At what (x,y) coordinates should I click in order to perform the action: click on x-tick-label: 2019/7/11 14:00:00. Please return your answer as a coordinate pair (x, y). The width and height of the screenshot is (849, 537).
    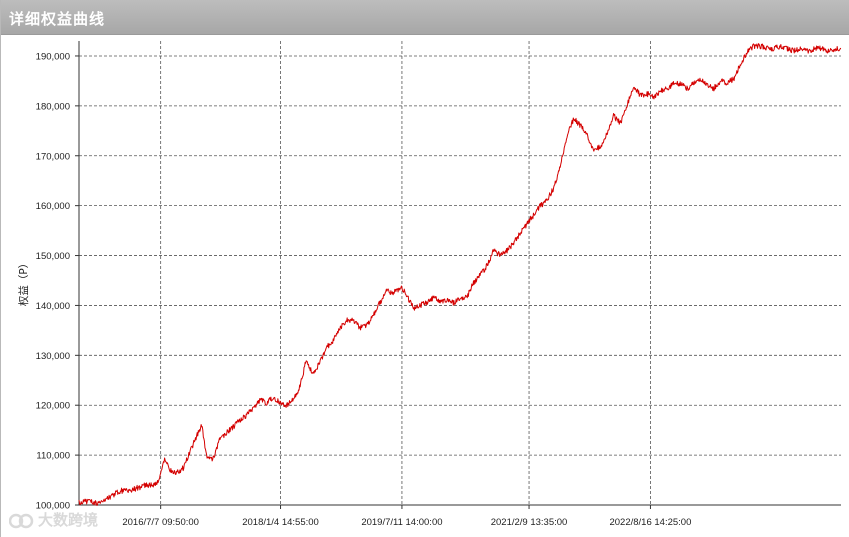
    Looking at the image, I should click on (401, 522).